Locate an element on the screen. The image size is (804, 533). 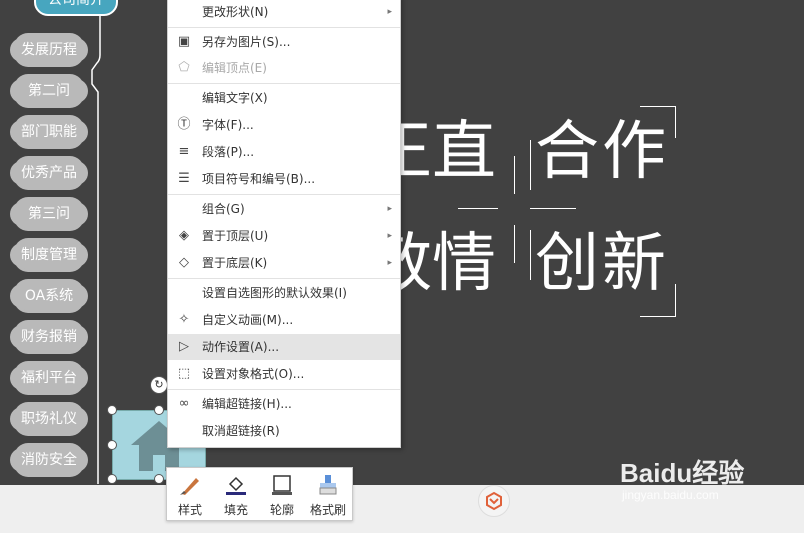
slide-char: 新 is located at coordinates (634, 264).